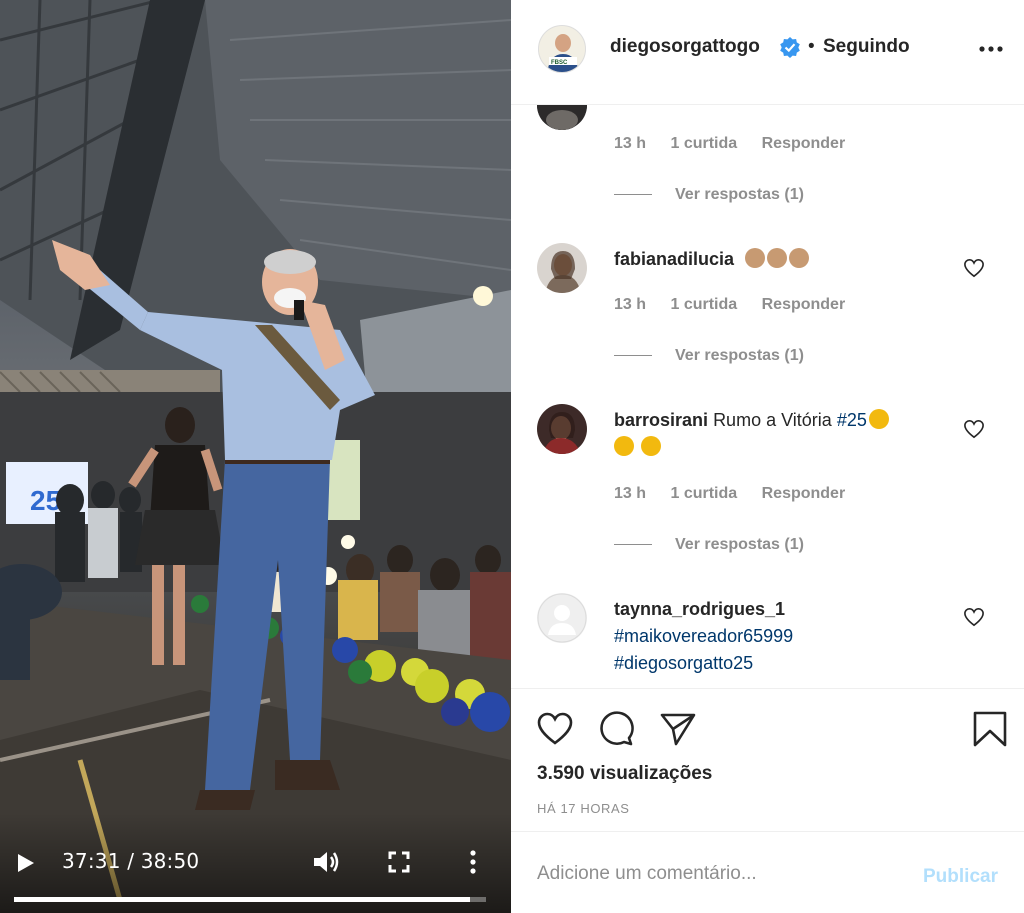 Image resolution: width=1024 pixels, height=913 pixels. What do you see at coordinates (651, 446) in the screenshot?
I see `pray-emoji-icon` at bounding box center [651, 446].